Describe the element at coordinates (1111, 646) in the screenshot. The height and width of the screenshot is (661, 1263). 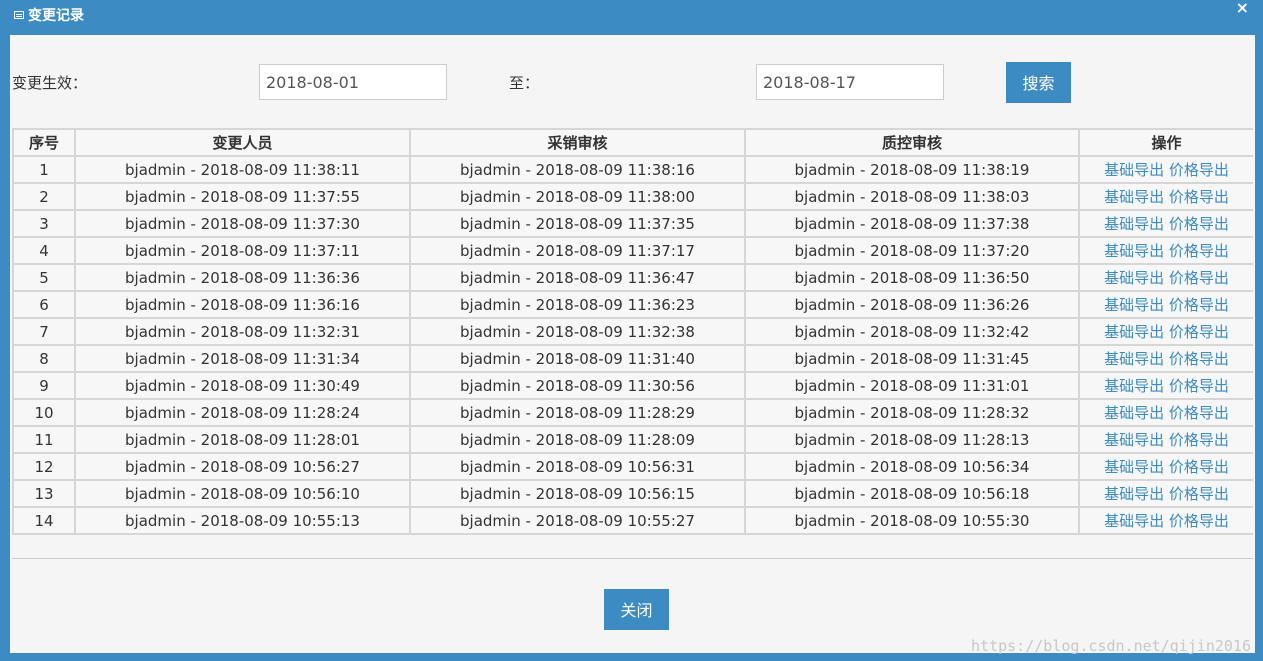
I see `watermark: https://blog.csdn.net/qijin2016` at that location.